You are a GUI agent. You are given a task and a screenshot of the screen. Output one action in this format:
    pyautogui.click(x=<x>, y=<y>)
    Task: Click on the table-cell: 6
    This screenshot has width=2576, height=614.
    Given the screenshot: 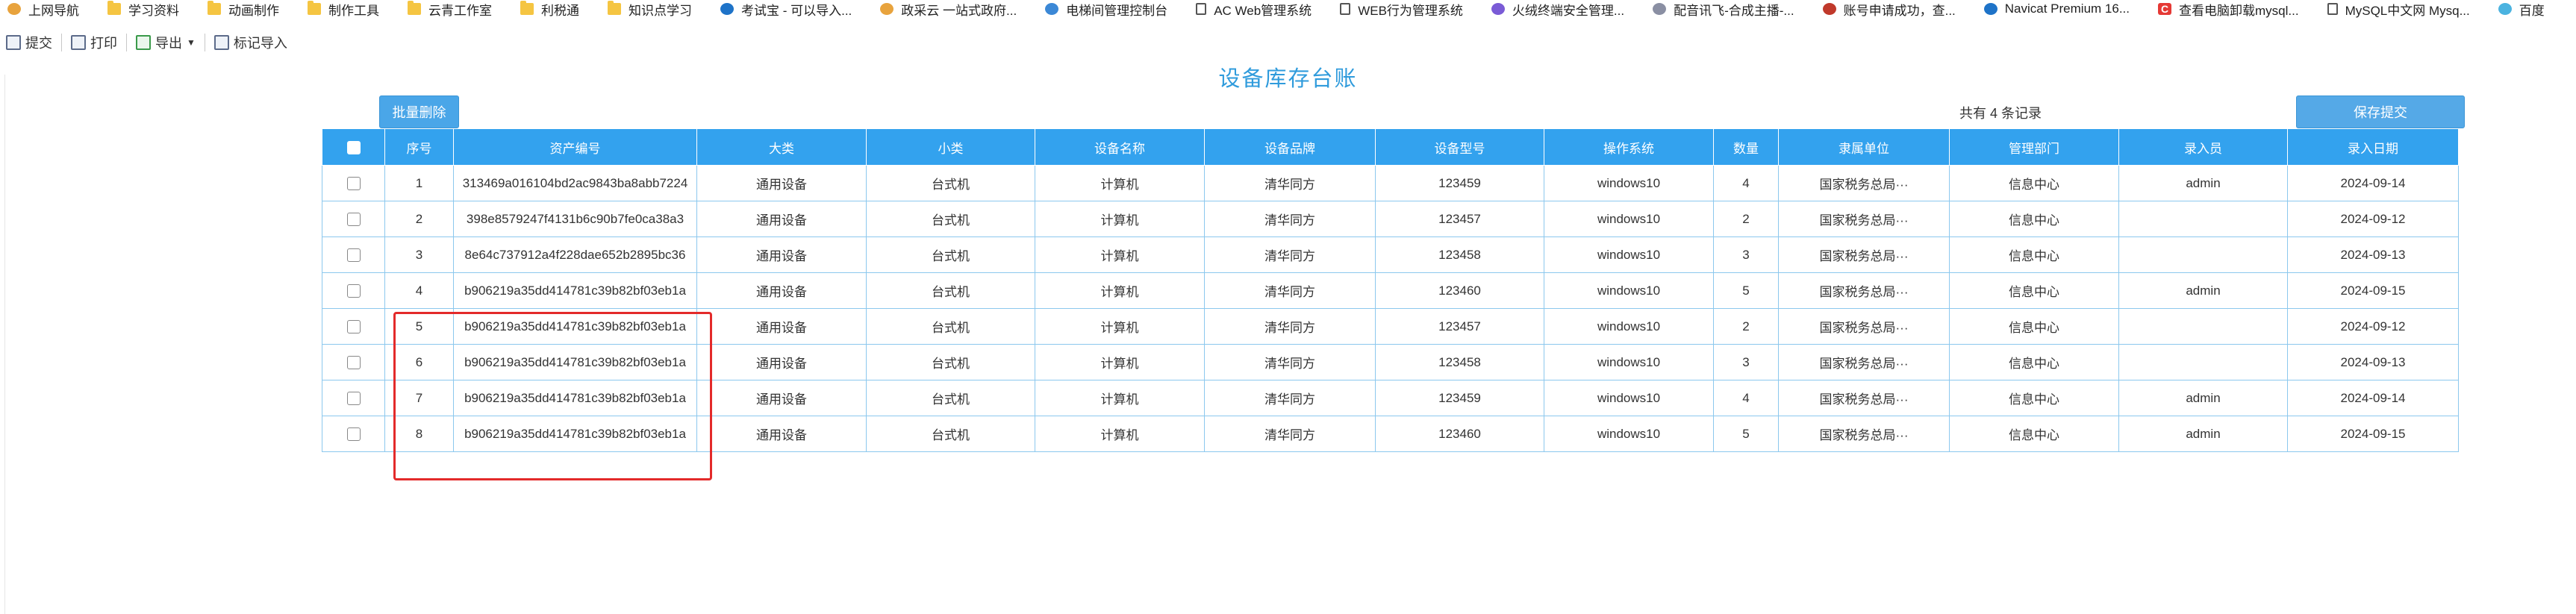 What is the action you would take?
    pyautogui.click(x=419, y=362)
    